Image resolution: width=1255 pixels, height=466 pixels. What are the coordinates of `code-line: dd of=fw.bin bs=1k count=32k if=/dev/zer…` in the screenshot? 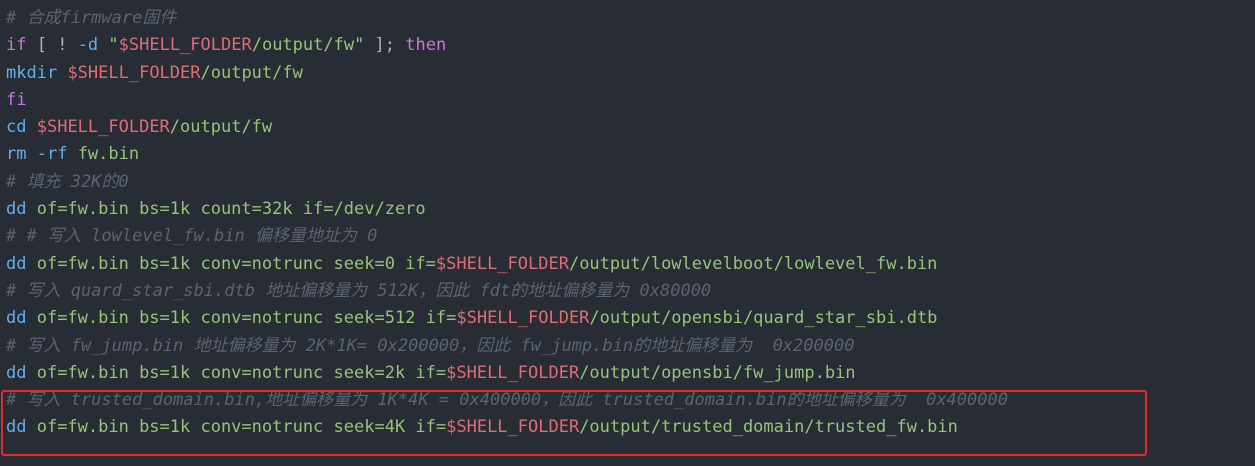 It's located at (627, 209).